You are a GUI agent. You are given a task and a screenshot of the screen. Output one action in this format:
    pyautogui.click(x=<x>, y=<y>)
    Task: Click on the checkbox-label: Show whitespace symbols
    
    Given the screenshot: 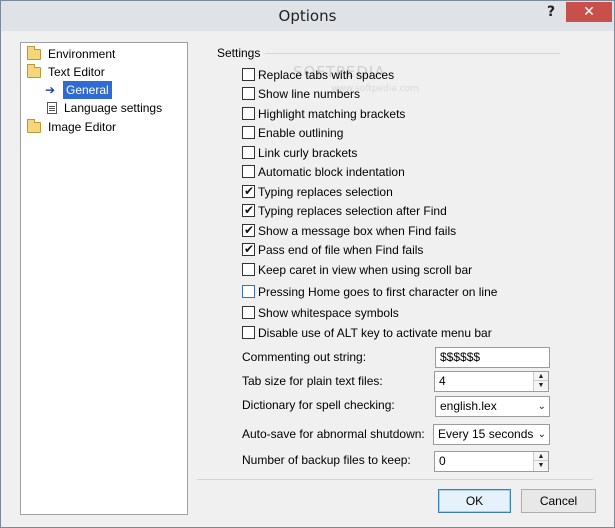 What is the action you would take?
    pyautogui.click(x=328, y=313)
    